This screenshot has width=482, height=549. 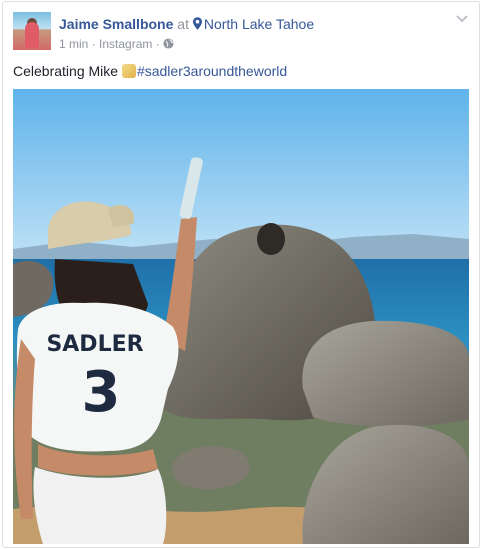 What do you see at coordinates (116, 24) in the screenshot?
I see `author-name: Jaime Smallbone` at bounding box center [116, 24].